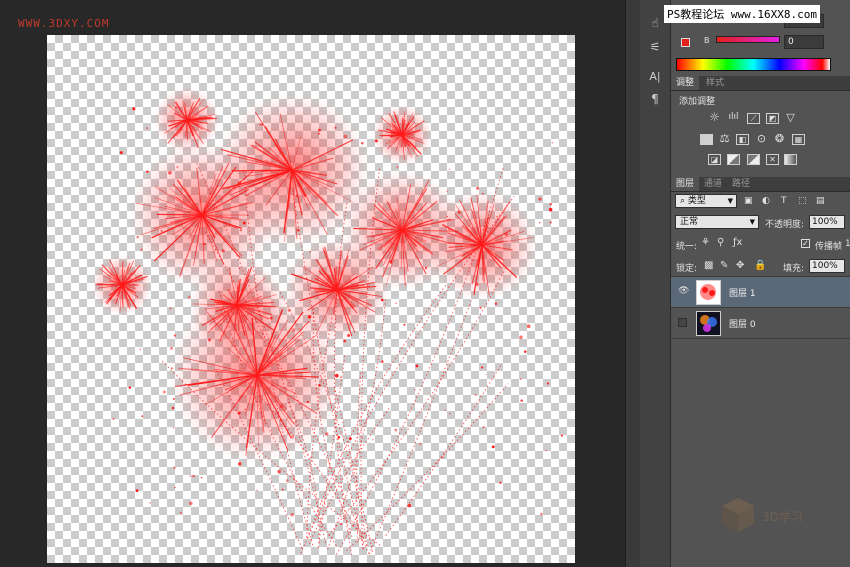 This screenshot has height=567, width=850. I want to click on curves-icon: ⟋, so click(753, 118).